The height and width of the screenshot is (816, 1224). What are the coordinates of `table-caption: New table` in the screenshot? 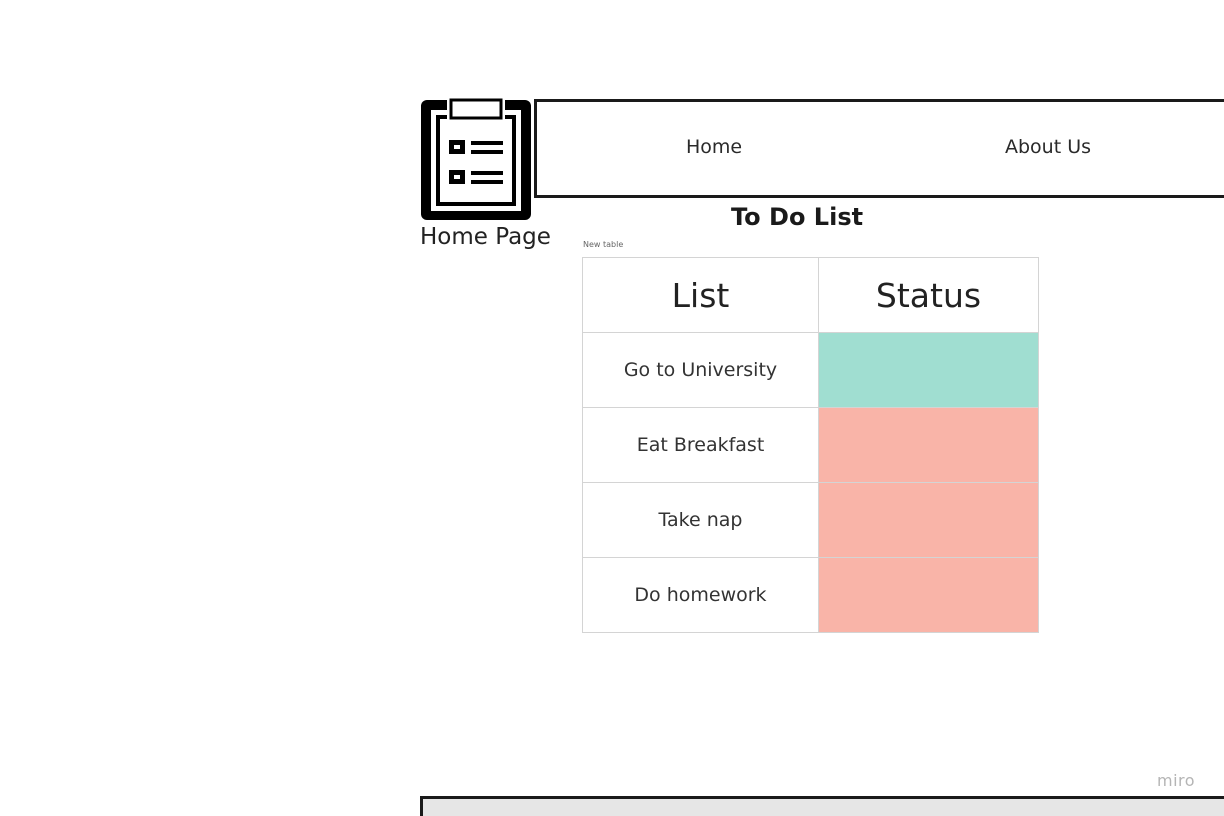 It's located at (603, 244).